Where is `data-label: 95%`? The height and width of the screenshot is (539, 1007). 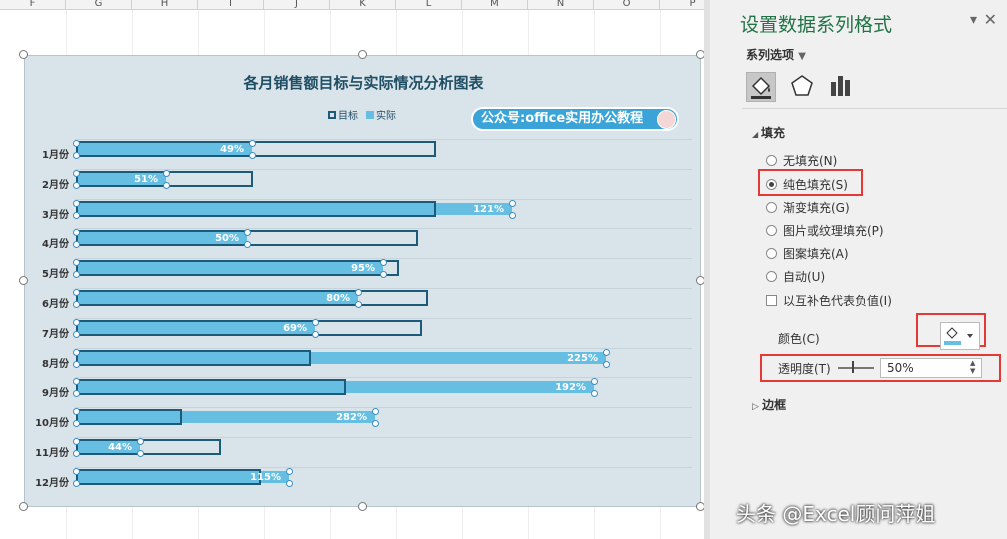 data-label: 95% is located at coordinates (355, 268).